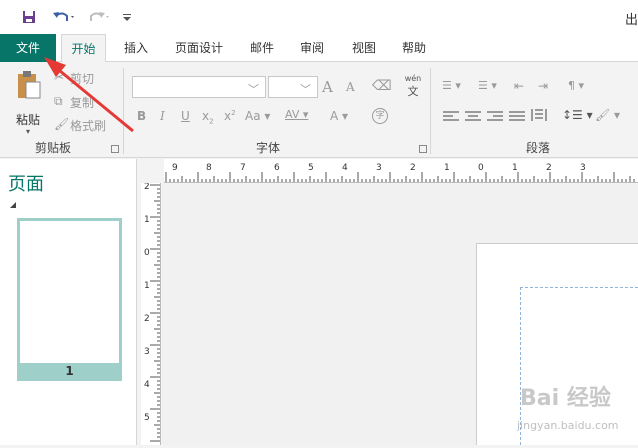  What do you see at coordinates (58, 101) in the screenshot?
I see `copy-icon: ⧉` at bounding box center [58, 101].